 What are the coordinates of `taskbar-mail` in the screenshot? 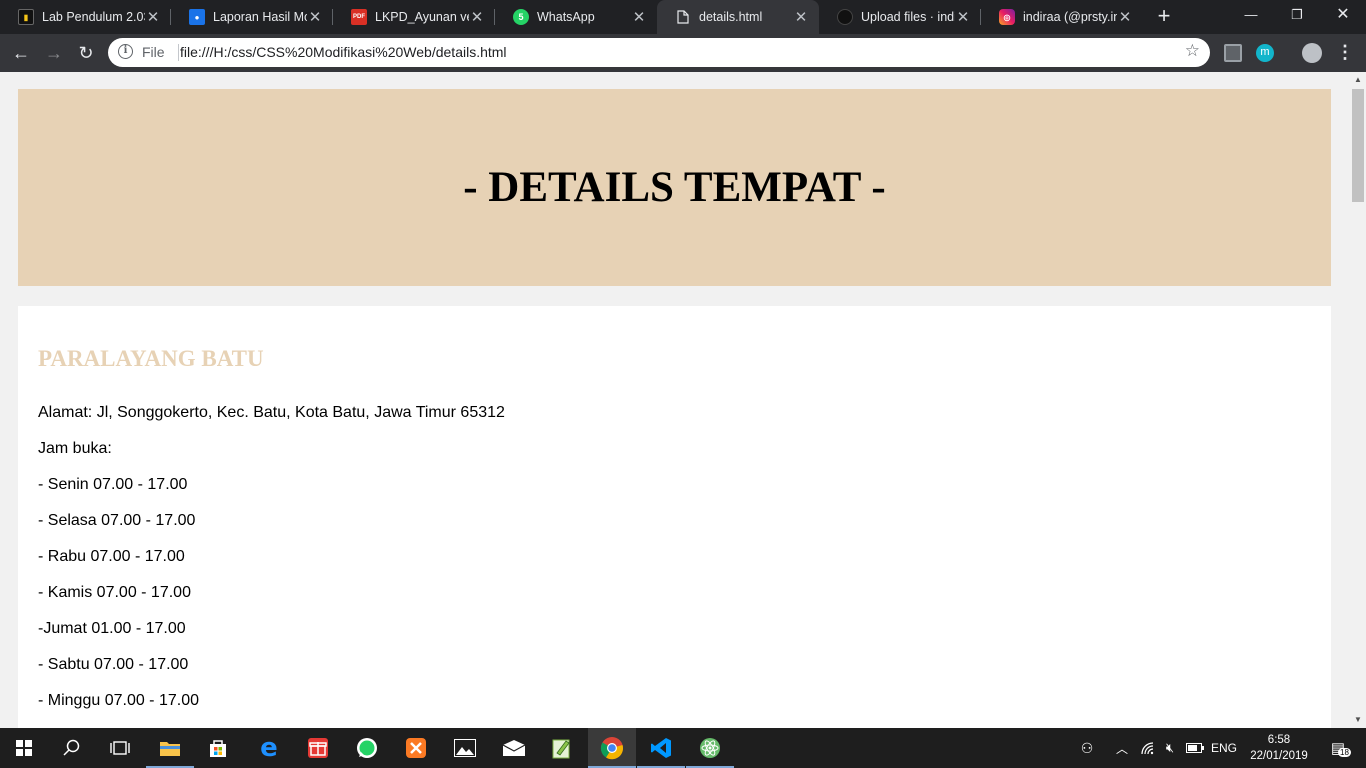 It's located at (514, 748).